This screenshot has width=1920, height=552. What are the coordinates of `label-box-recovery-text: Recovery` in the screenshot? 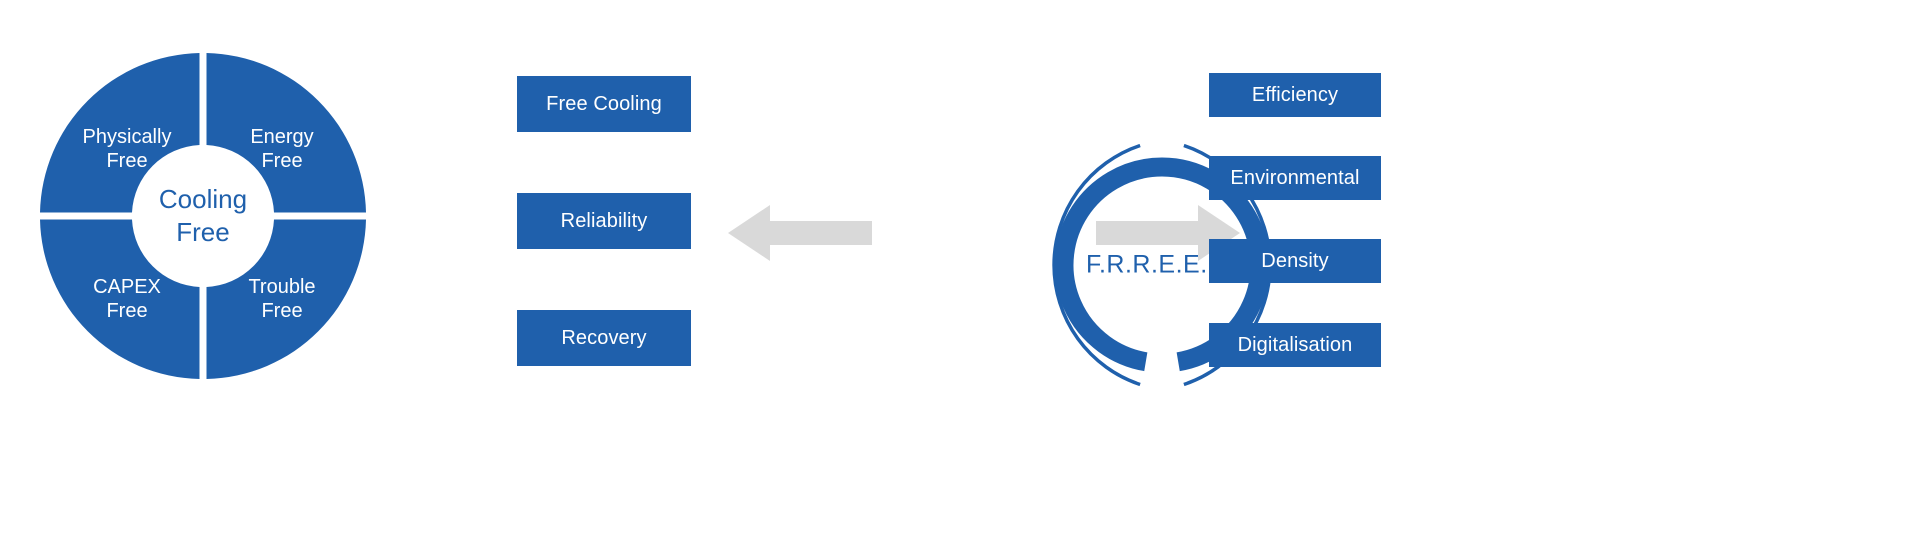 It's located at (604, 337).